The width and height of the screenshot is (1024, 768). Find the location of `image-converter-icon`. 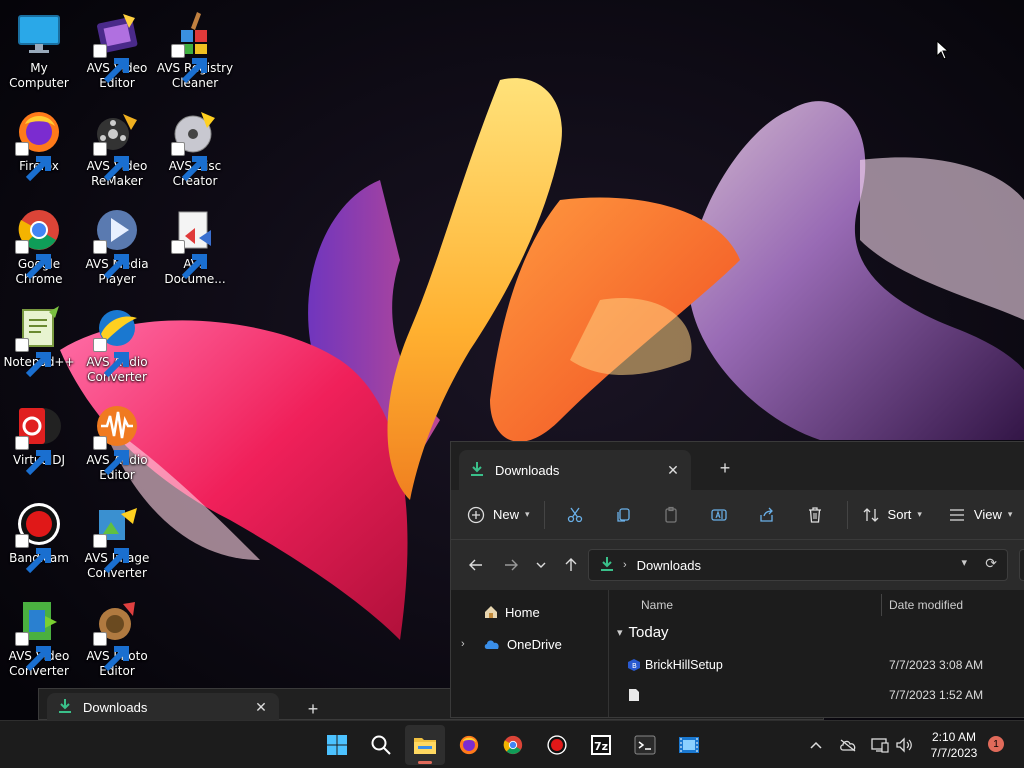

image-converter-icon is located at coordinates (117, 537).